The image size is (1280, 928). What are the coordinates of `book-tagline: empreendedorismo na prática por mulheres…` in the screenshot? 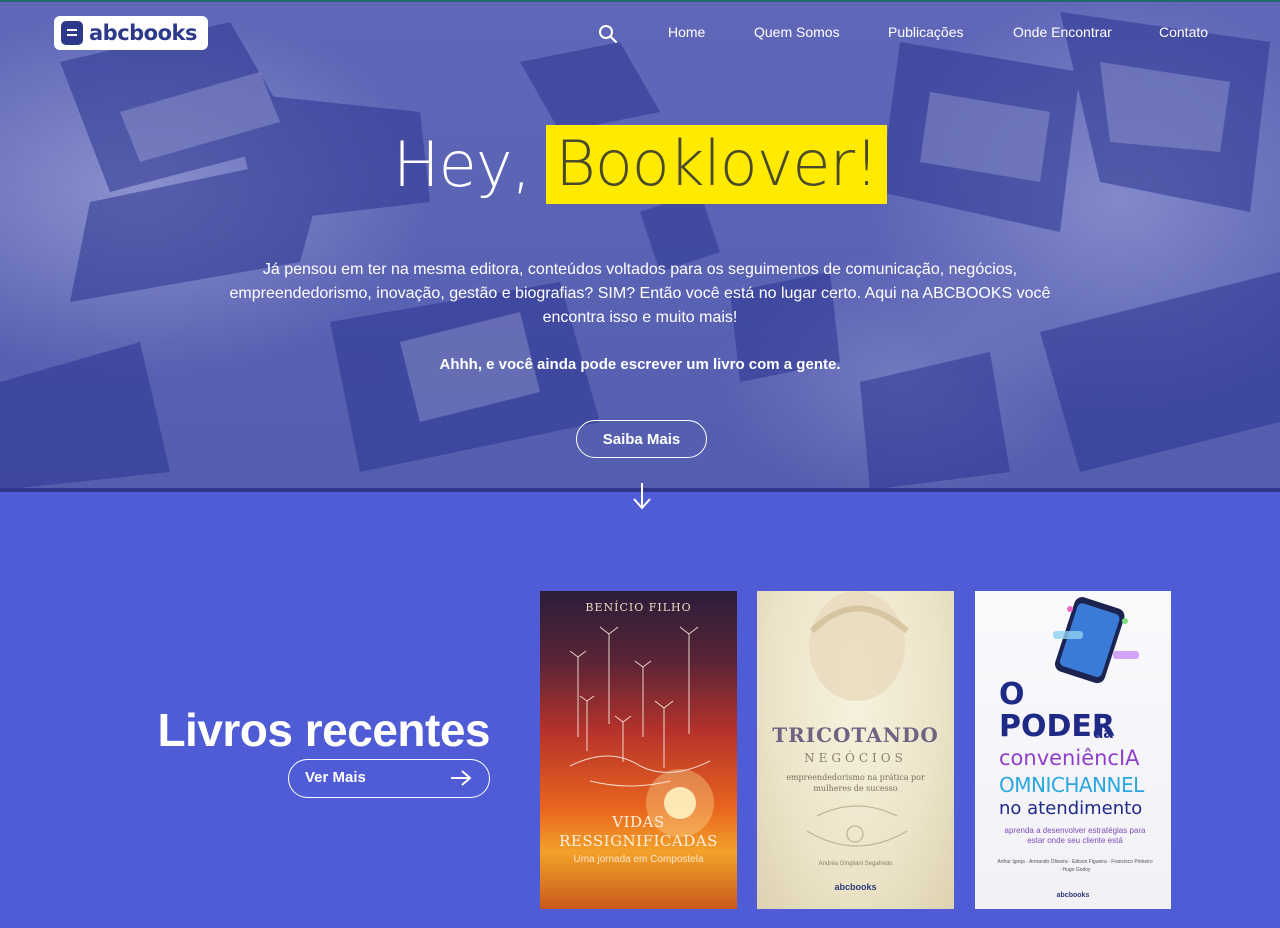 It's located at (855, 783).